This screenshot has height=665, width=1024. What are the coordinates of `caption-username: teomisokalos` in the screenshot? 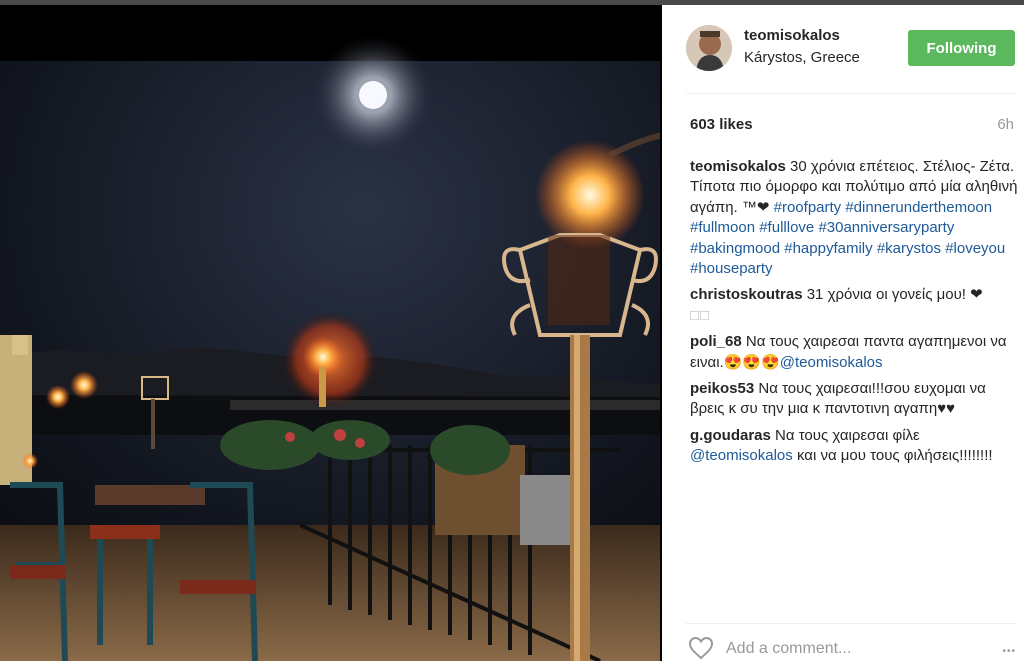 It's located at (738, 166).